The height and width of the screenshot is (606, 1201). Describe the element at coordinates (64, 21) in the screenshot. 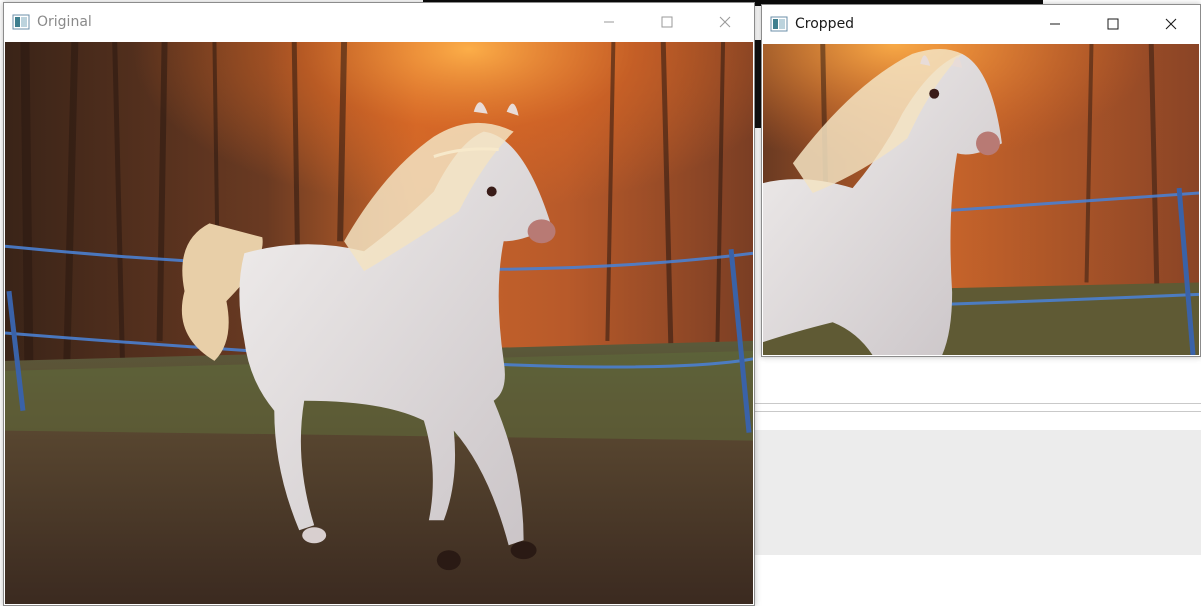

I see `window-title: Original` at that location.